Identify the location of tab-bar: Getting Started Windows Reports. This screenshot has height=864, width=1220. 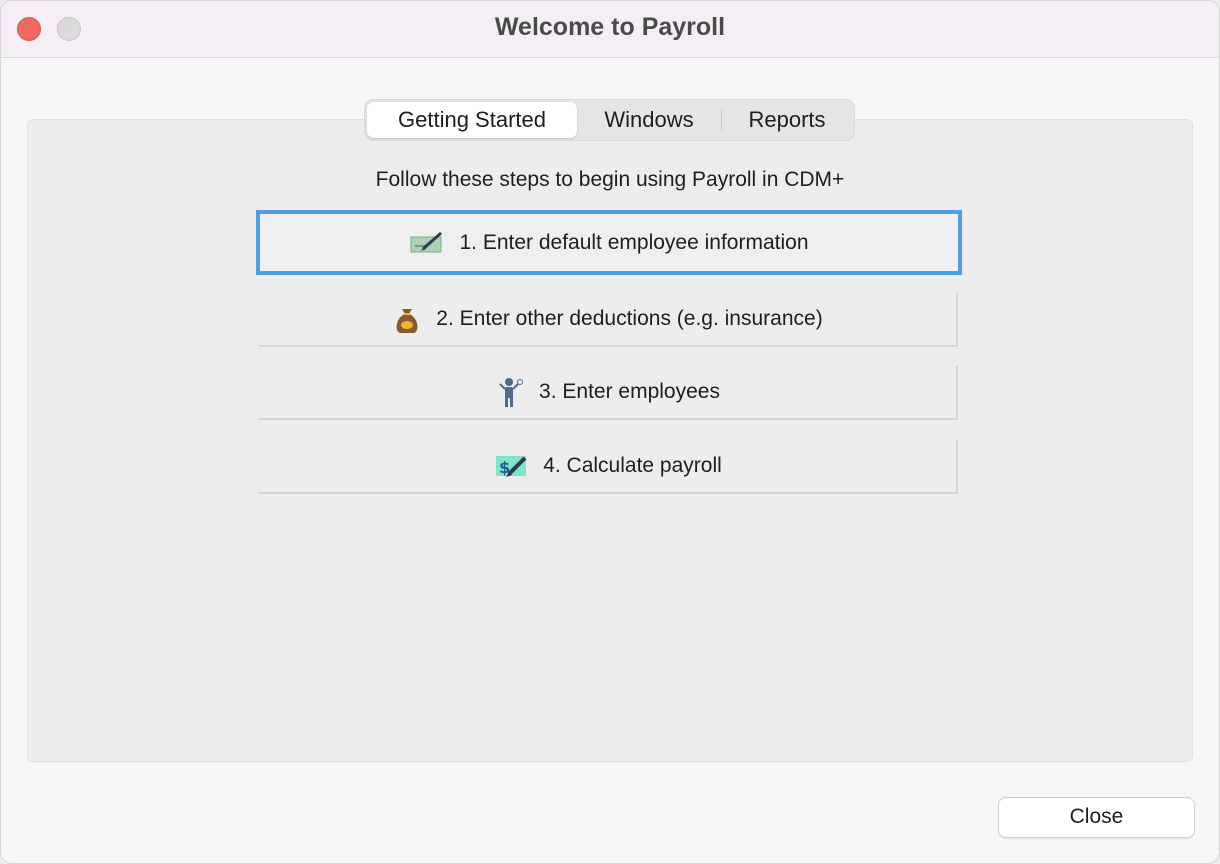
(609, 120).